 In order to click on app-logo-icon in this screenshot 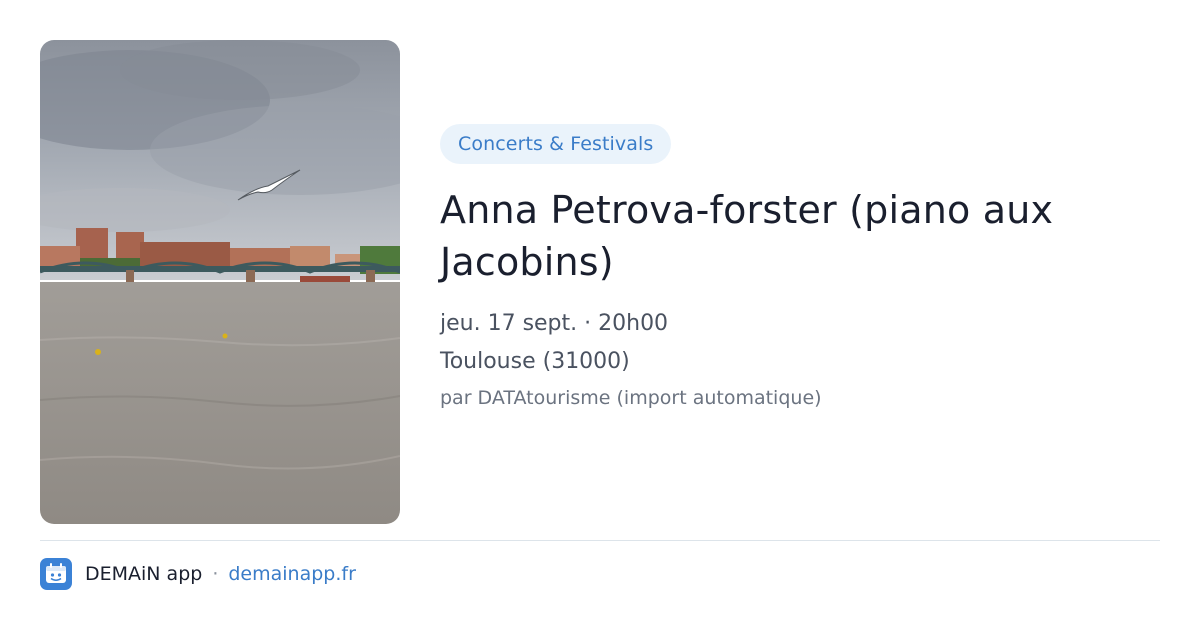, I will do `click(56, 574)`.